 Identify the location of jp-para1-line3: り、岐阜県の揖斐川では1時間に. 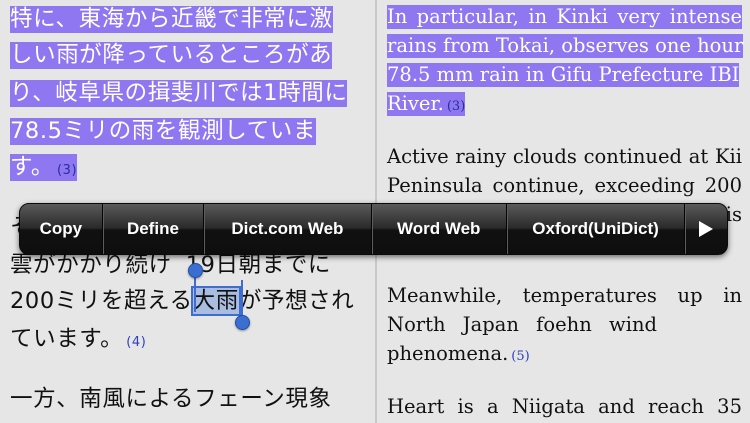
(187, 93).